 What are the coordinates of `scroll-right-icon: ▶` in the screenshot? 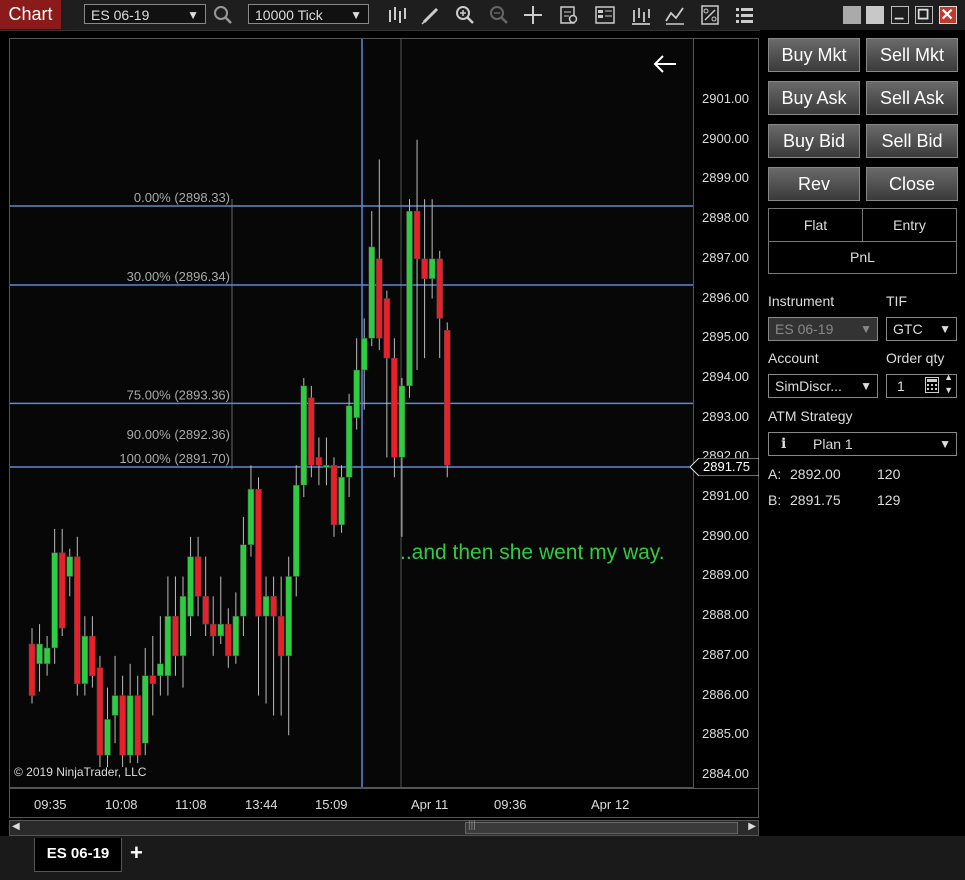 It's located at (752, 826).